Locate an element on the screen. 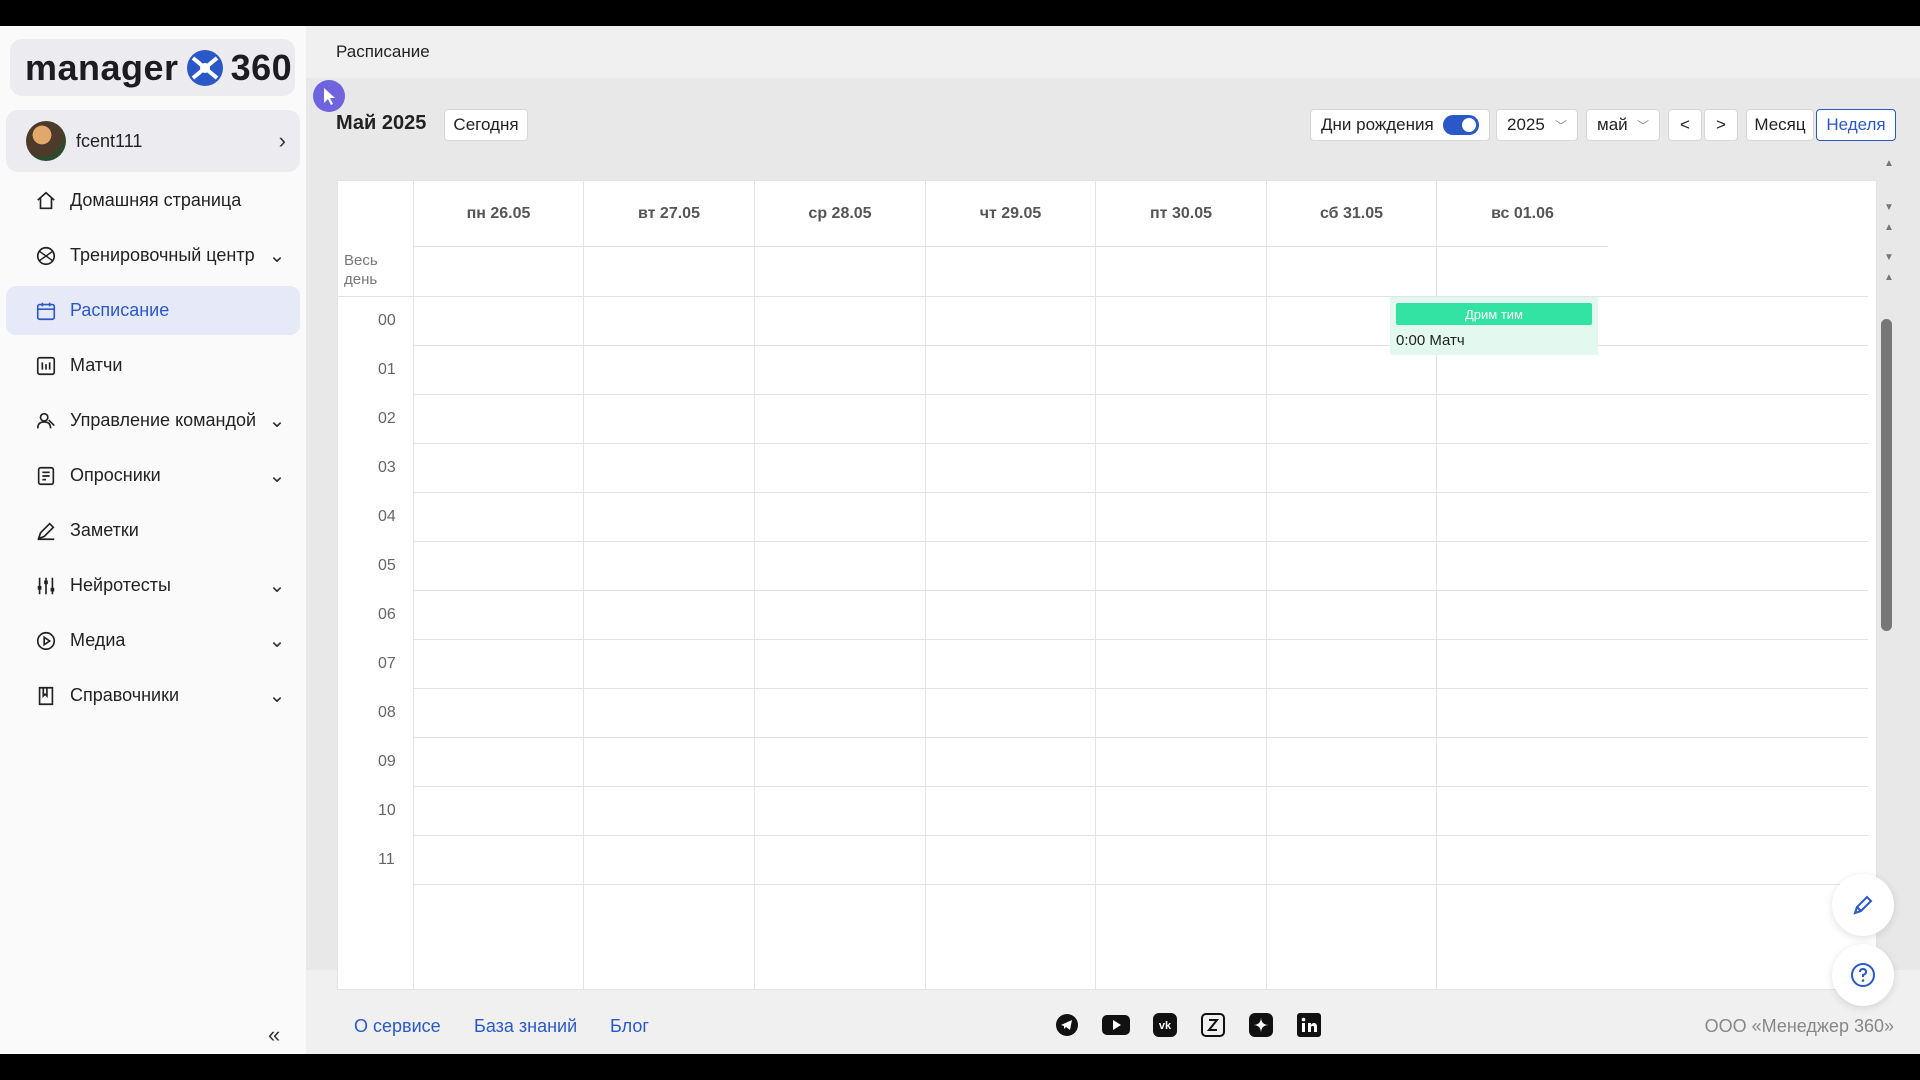 The image size is (1920, 1080). breadcrumb: Расписание is located at coordinates (383, 51).